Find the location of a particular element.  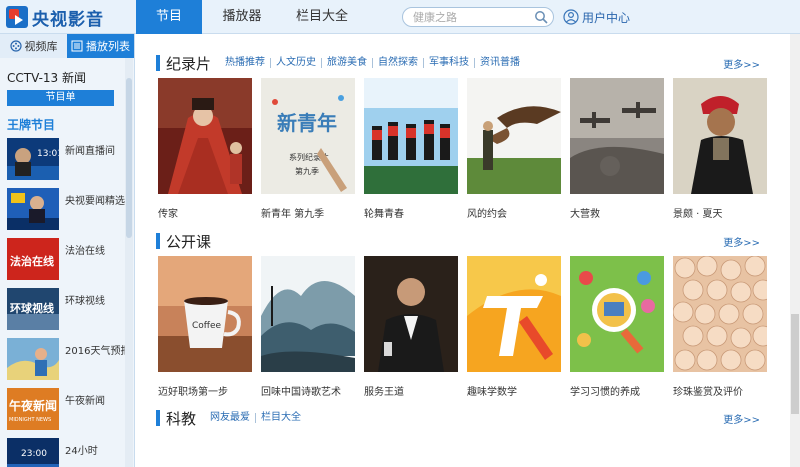

search-icon is located at coordinates (541, 17).